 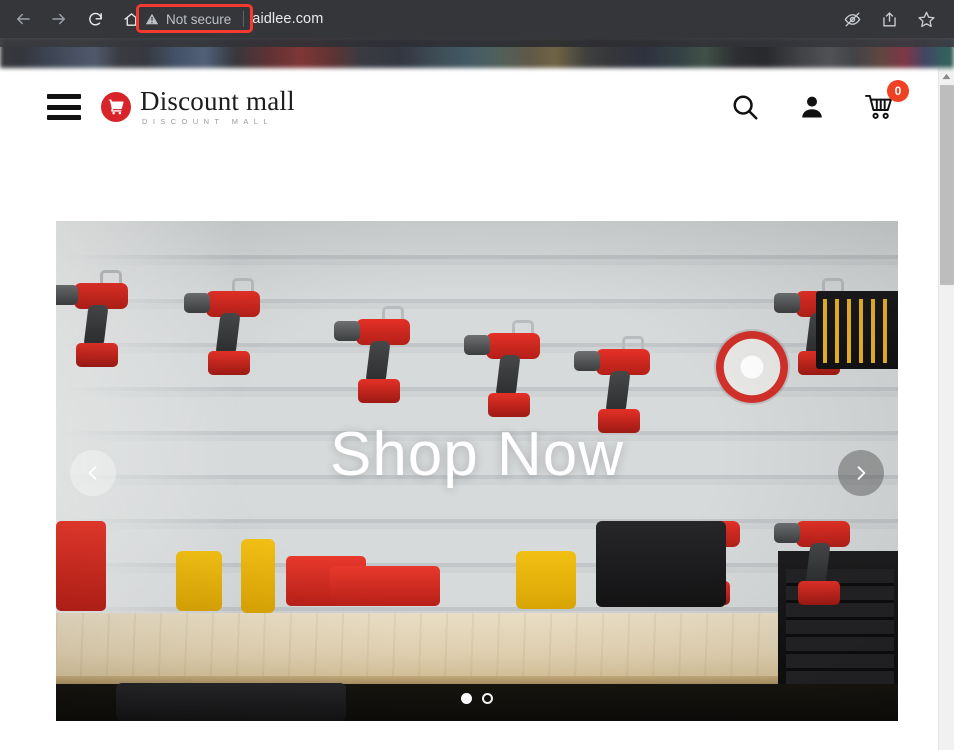 What do you see at coordinates (752, 367) in the screenshot?
I see `hero-saw-blade` at bounding box center [752, 367].